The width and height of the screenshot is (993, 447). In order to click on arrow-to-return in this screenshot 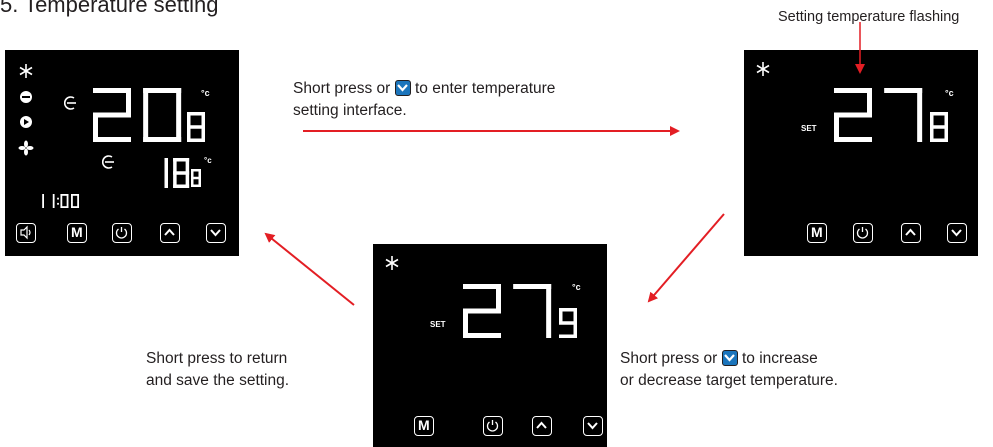, I will do `click(309, 269)`.